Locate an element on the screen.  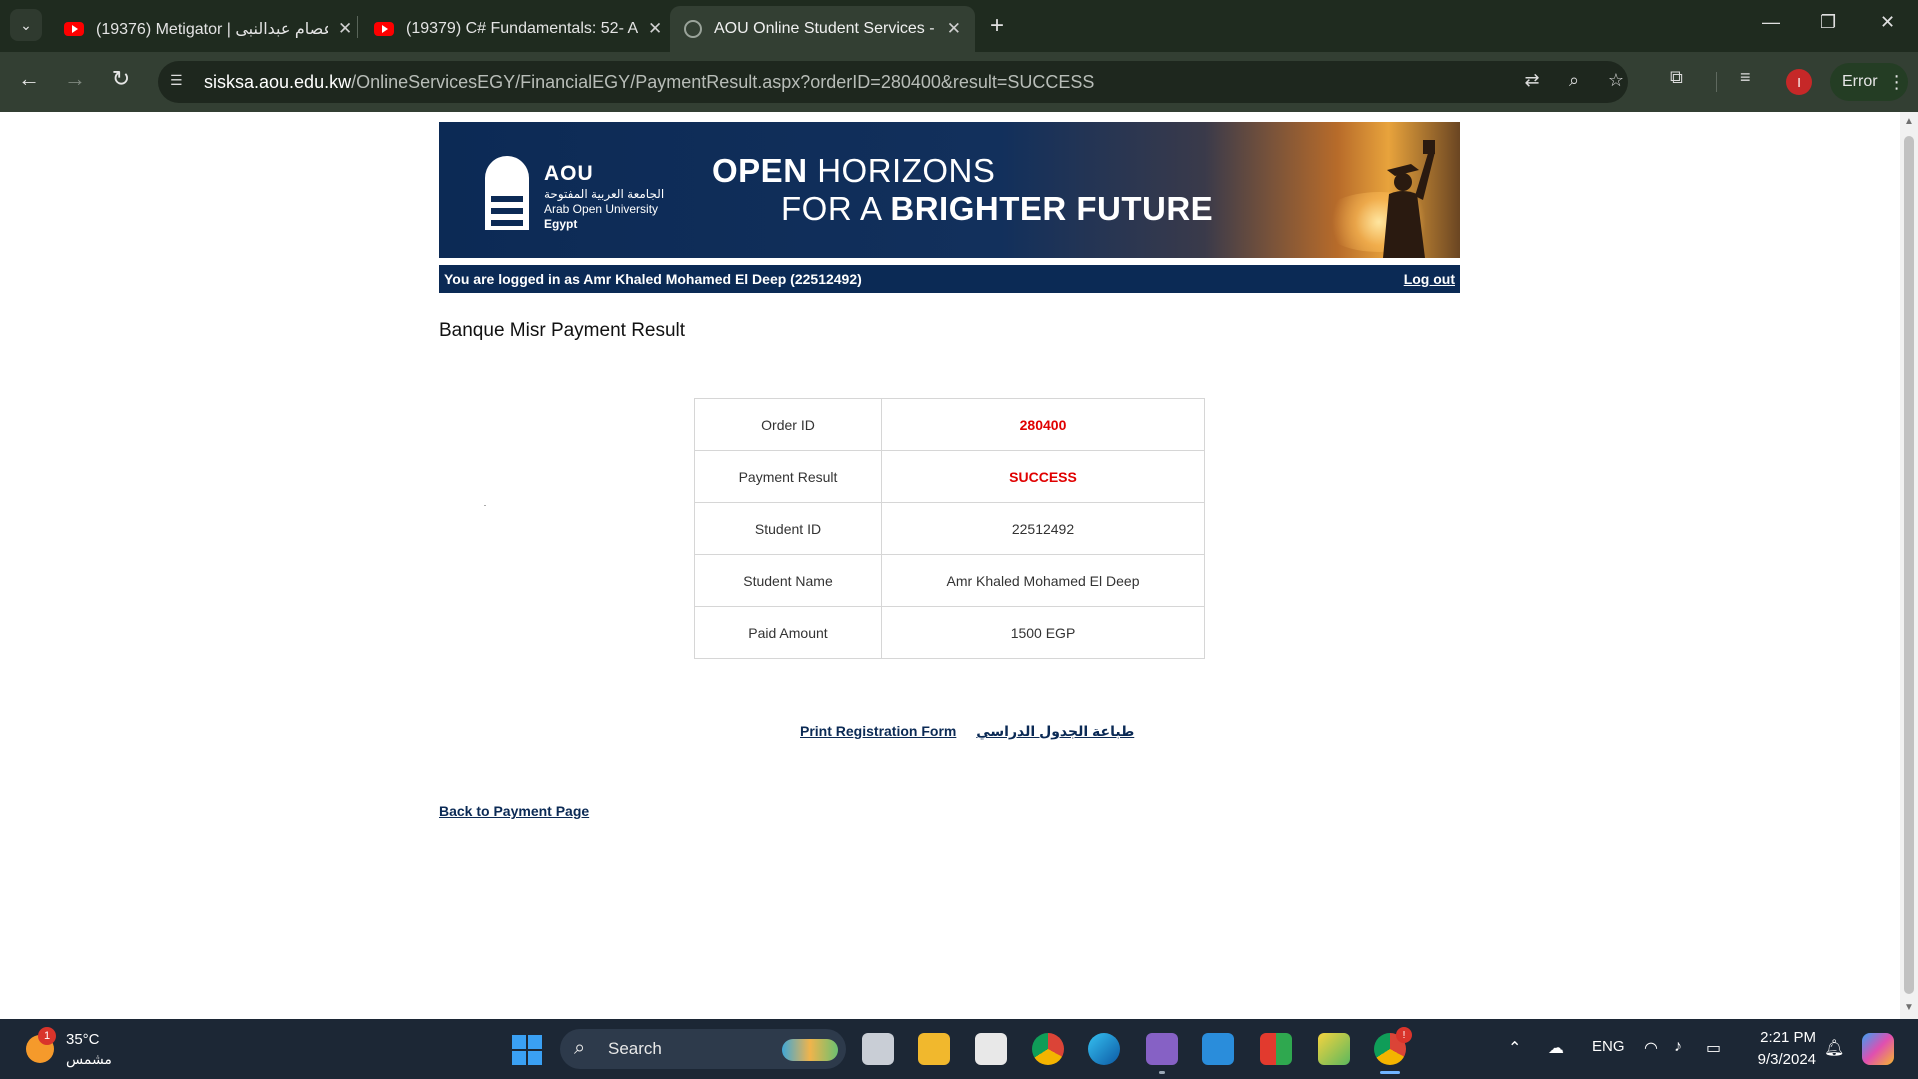
table-row-paid-amount: Paid Amount 1500 EGP is located at coordinates (949, 632).